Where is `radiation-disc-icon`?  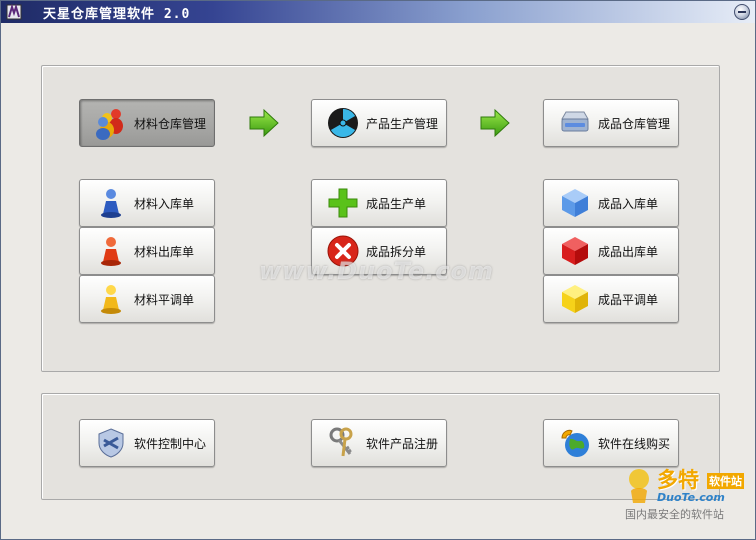 radiation-disc-icon is located at coordinates (343, 123).